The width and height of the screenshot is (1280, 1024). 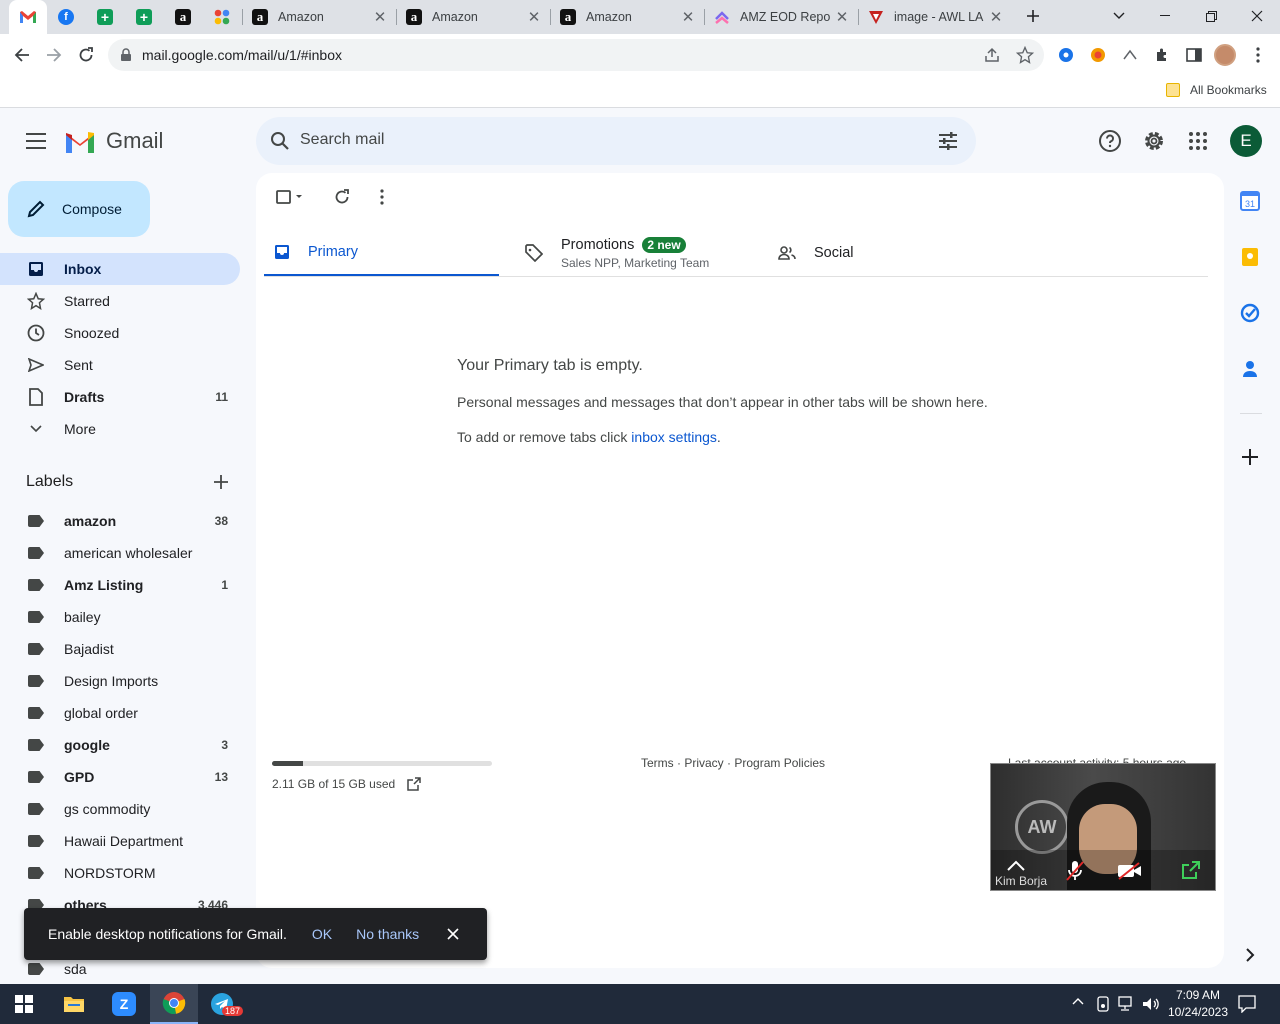 What do you see at coordinates (1033, 16) in the screenshot?
I see `new-tab-button` at bounding box center [1033, 16].